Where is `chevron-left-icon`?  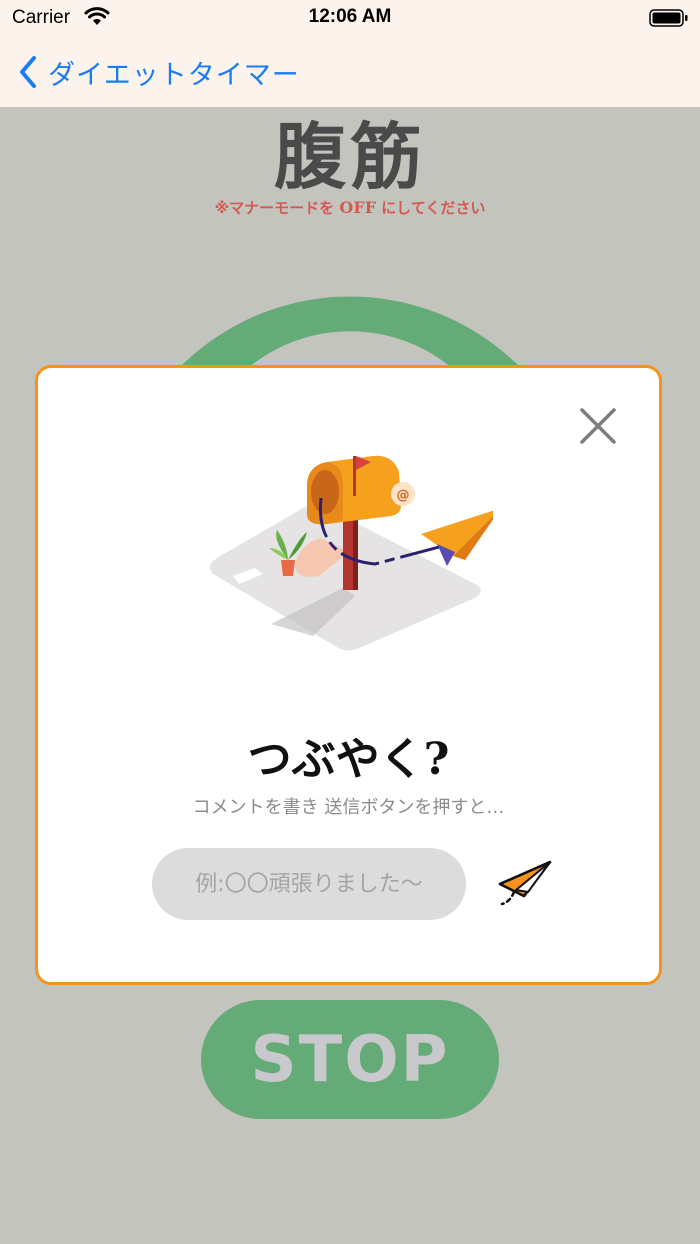 chevron-left-icon is located at coordinates (28, 72).